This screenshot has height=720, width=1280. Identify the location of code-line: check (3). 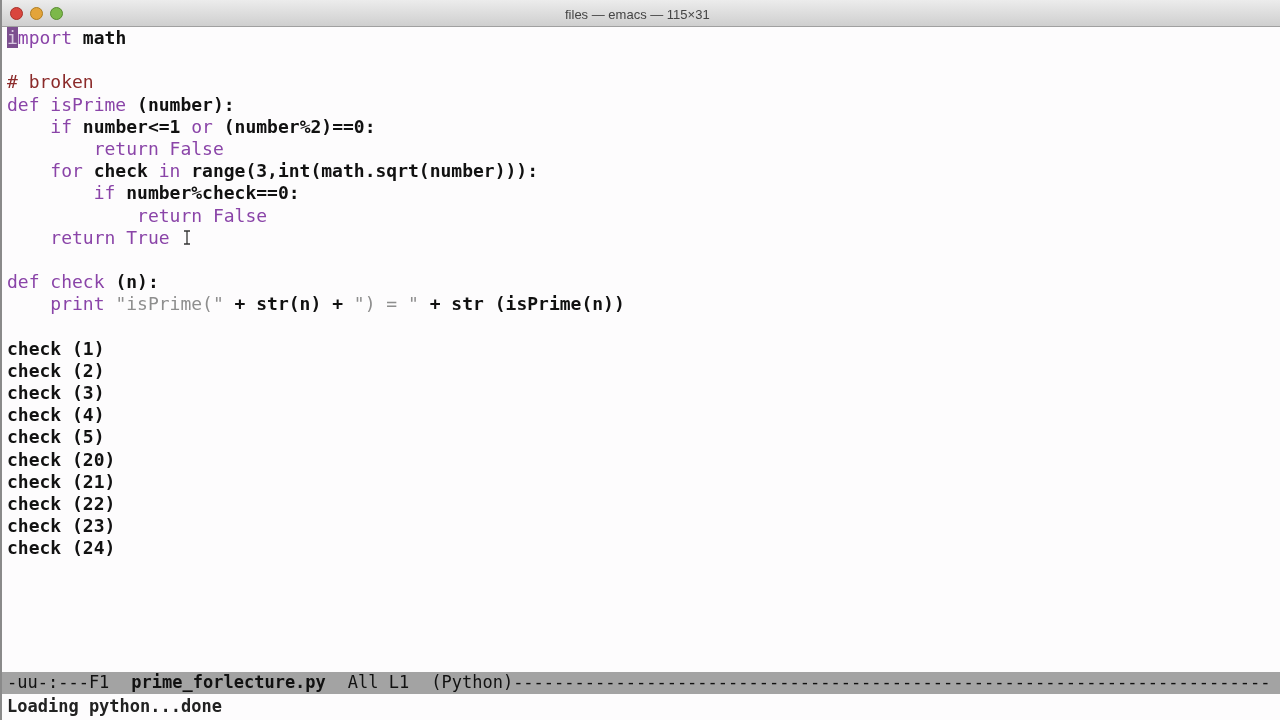
(56, 393).